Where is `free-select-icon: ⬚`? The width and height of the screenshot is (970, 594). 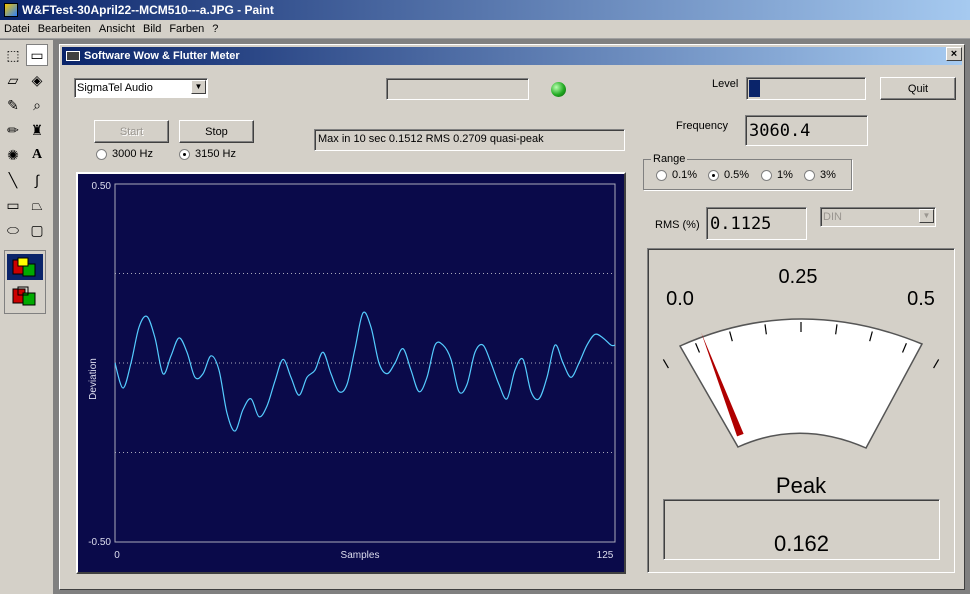
free-select-icon: ⬚ is located at coordinates (13, 55).